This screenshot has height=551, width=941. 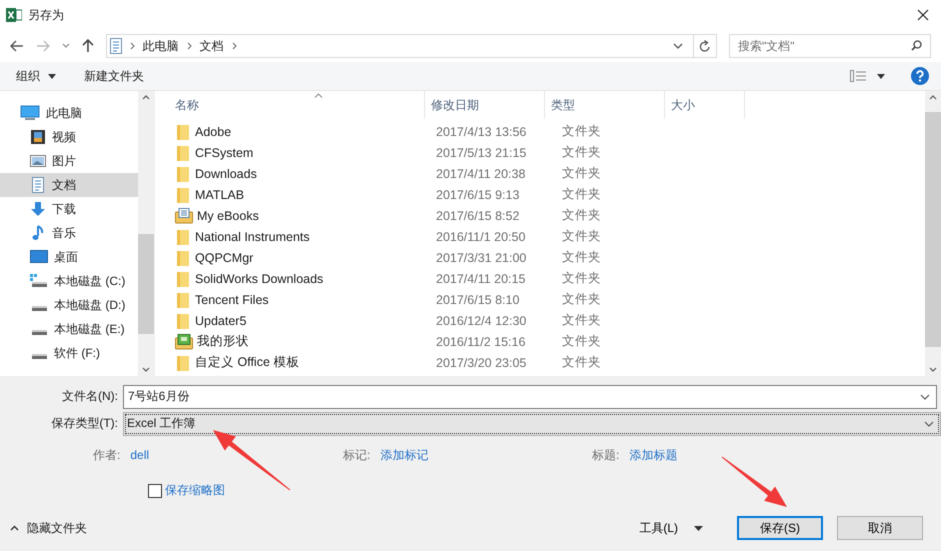 What do you see at coordinates (69, 209) in the screenshot?
I see `sidebar-item: 下载` at bounding box center [69, 209].